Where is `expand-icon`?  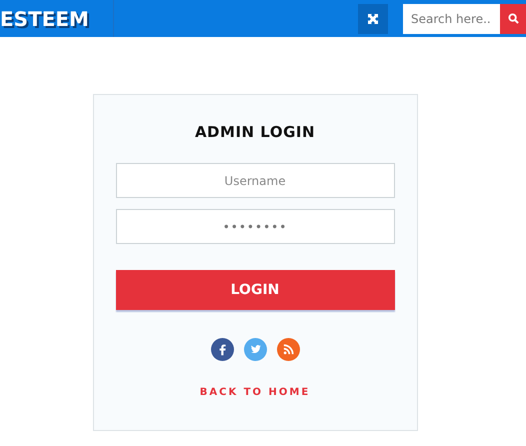
expand-icon is located at coordinates (373, 19).